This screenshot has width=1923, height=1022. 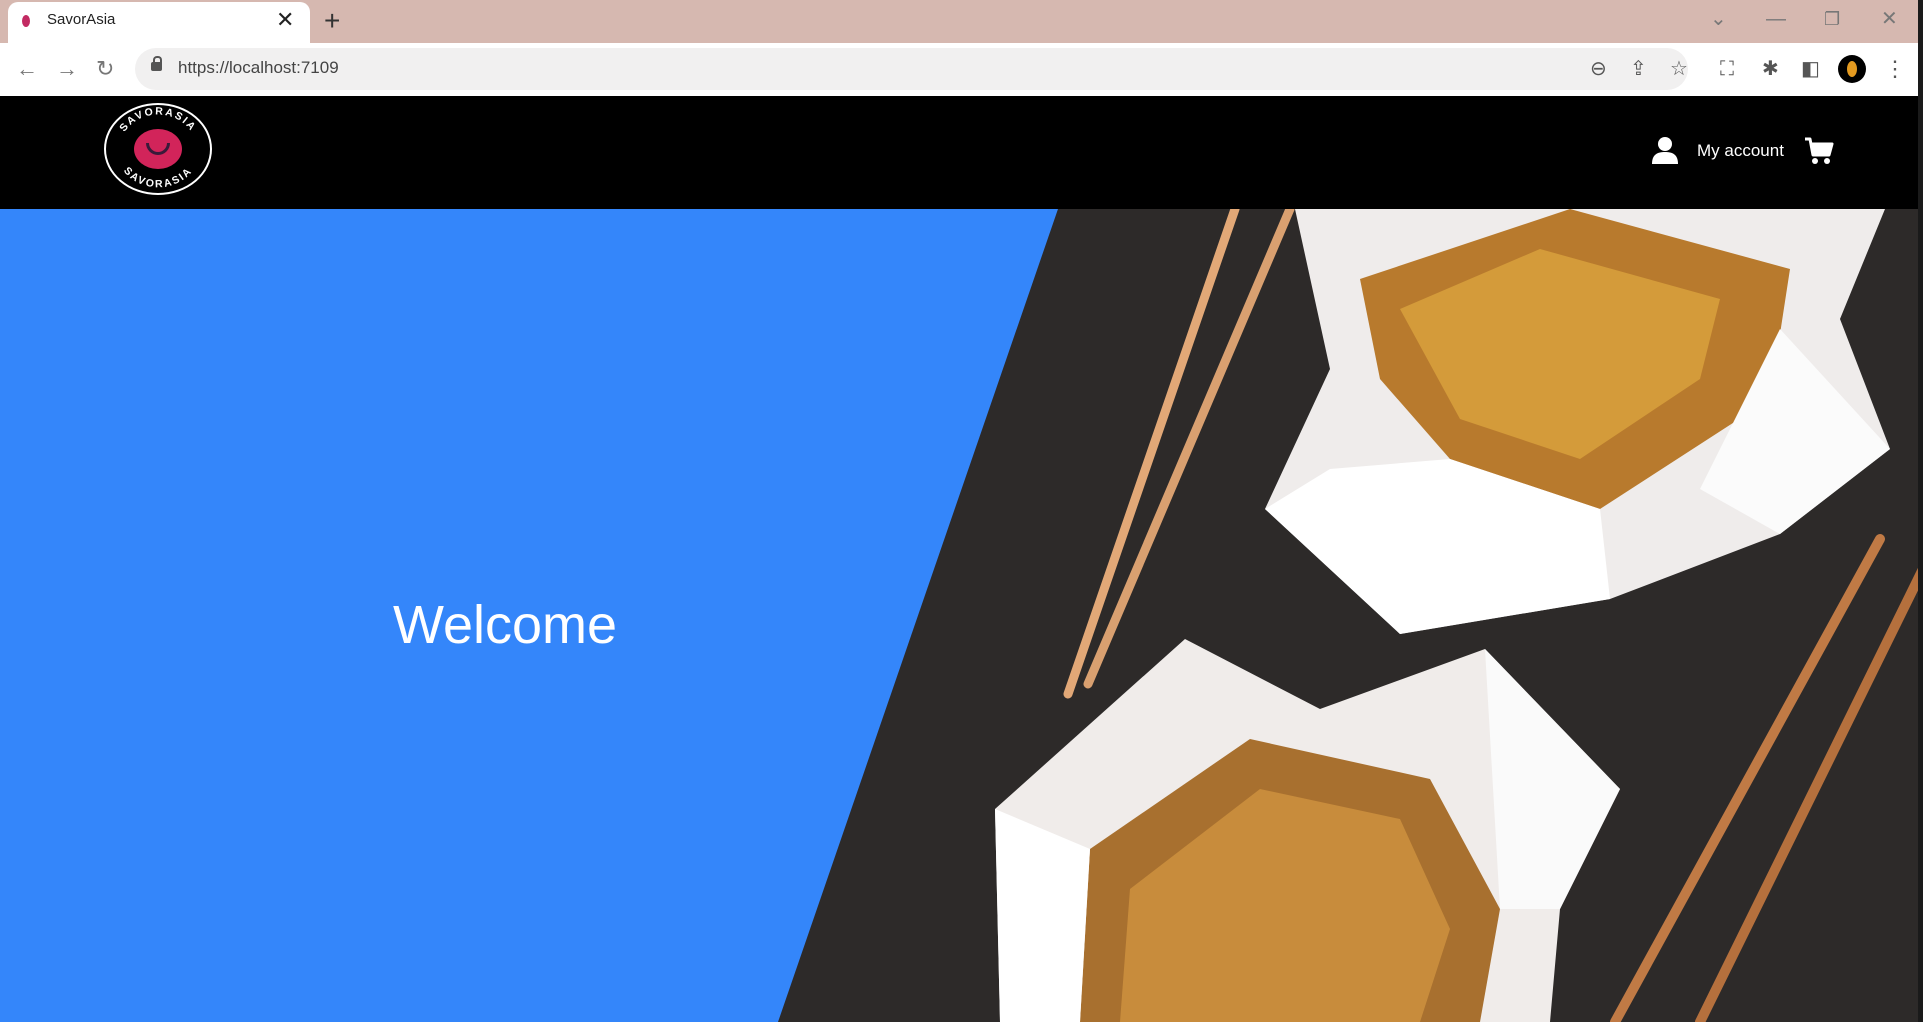 I want to click on close-tab-icon: ✕, so click(x=285, y=20).